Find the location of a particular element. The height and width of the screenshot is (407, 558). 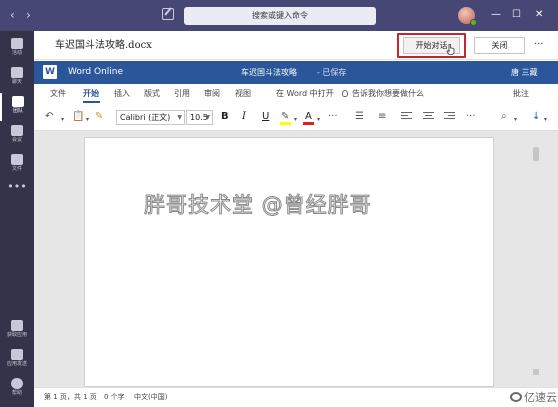

highlight-dropdown-icon: ▾ is located at coordinates (295, 120).